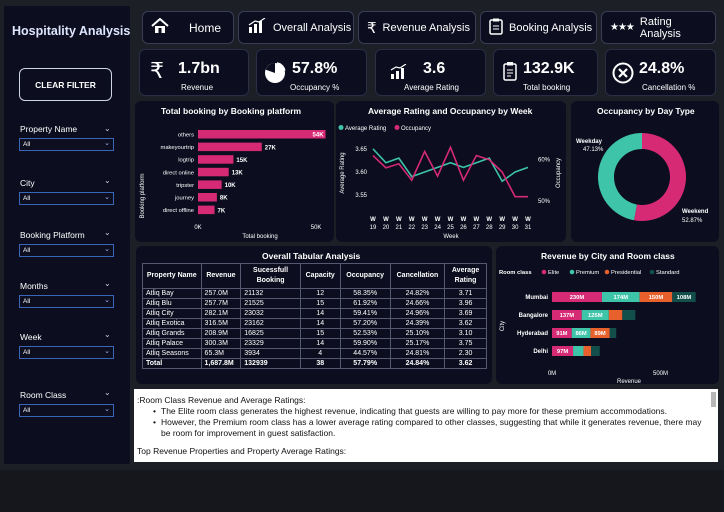 The width and height of the screenshot is (724, 512). I want to click on table-cell: Atliq Palace, so click(172, 343).